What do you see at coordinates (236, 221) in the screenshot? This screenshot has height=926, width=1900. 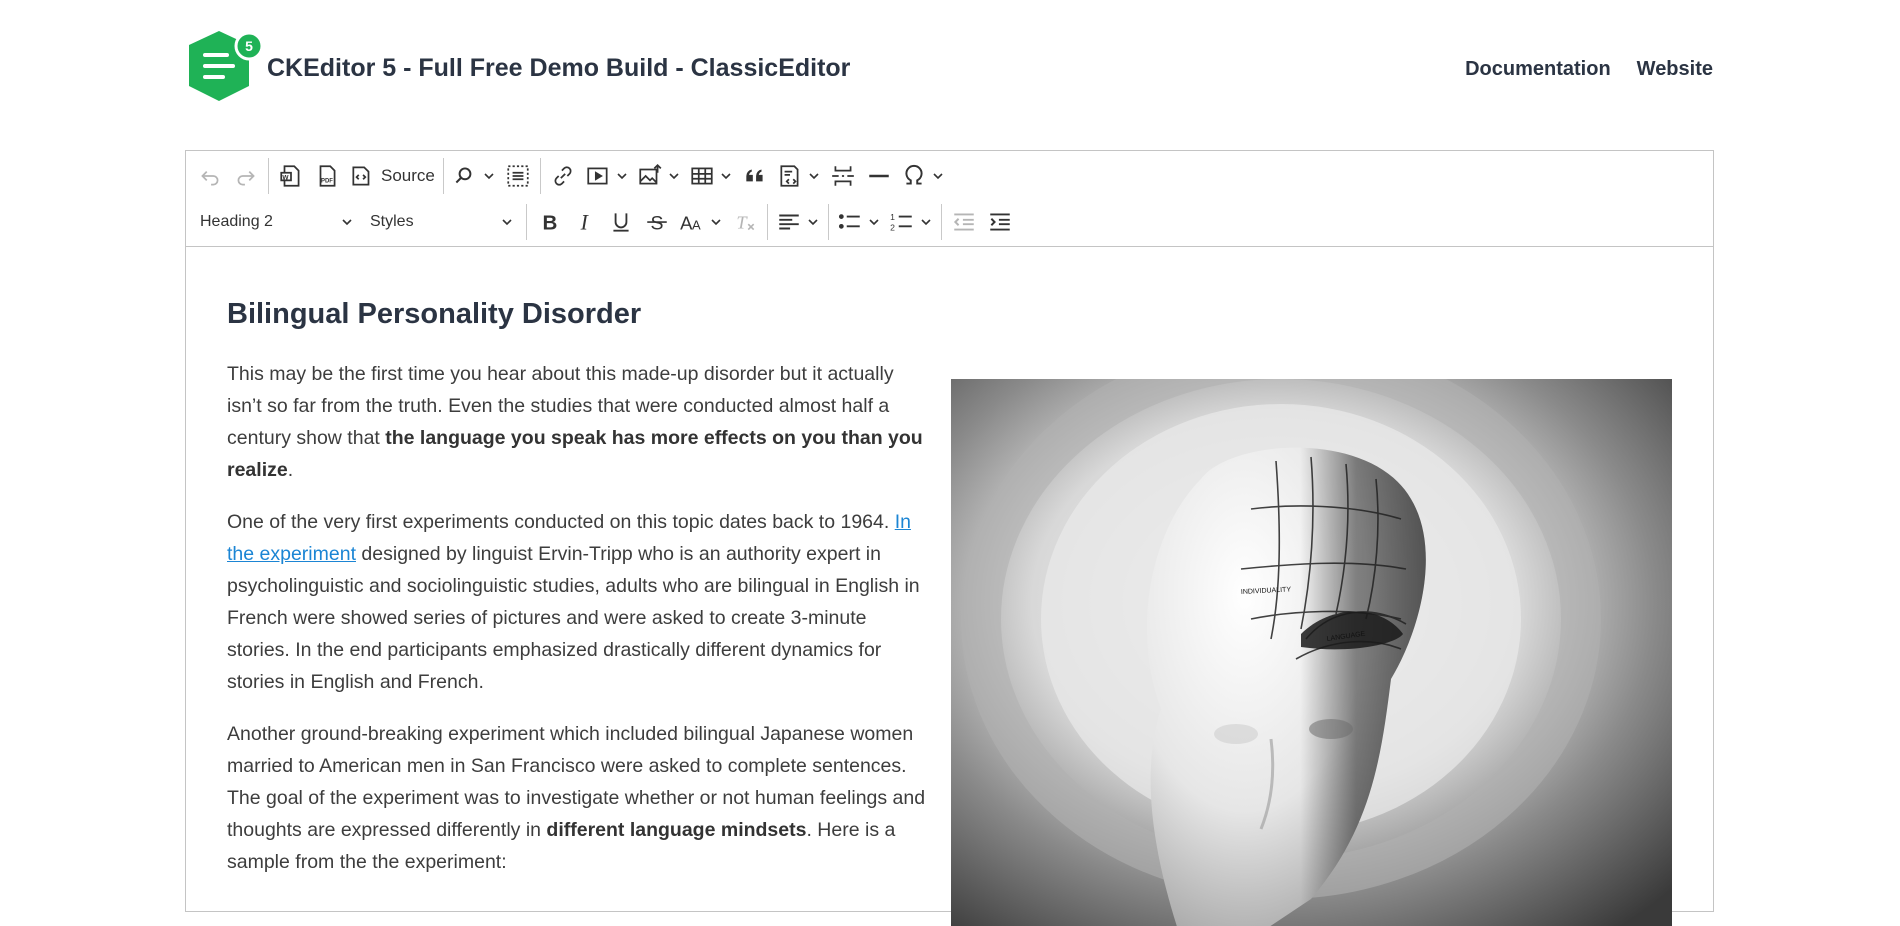 I see `heading-dropdown-value: Heading 2` at bounding box center [236, 221].